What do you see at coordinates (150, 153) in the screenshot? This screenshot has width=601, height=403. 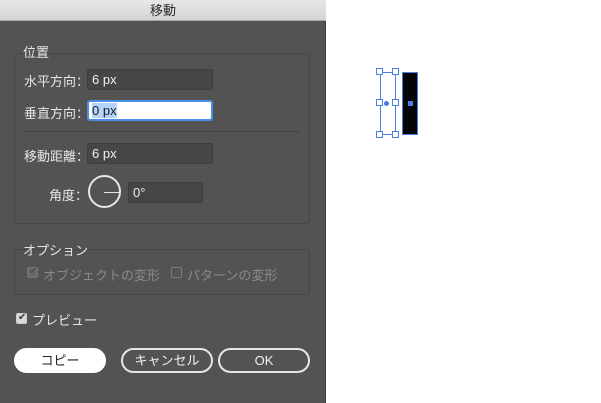 I see `distance-input: 6 px` at bounding box center [150, 153].